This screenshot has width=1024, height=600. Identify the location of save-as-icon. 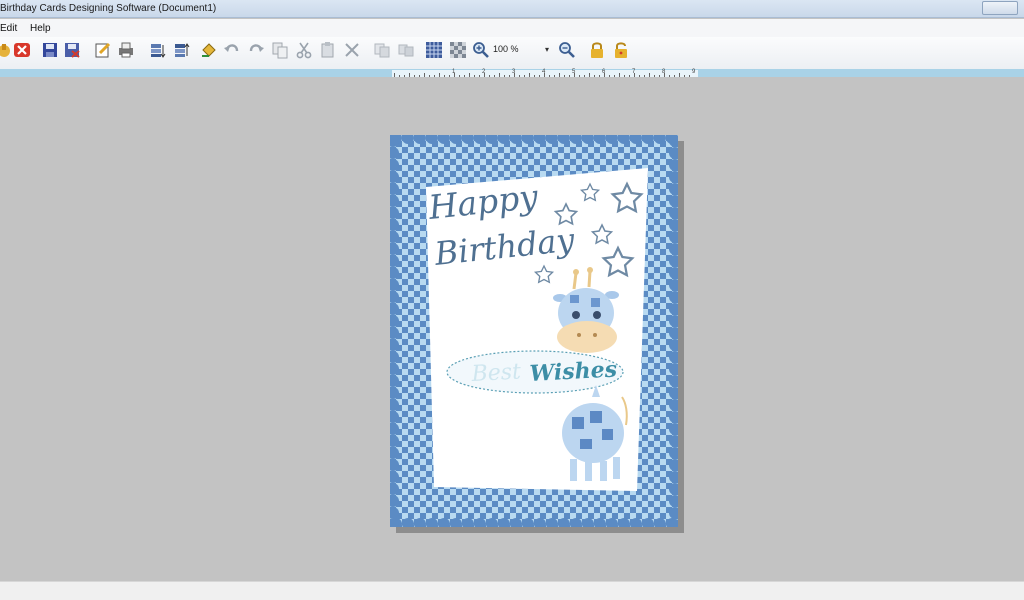
(72, 50).